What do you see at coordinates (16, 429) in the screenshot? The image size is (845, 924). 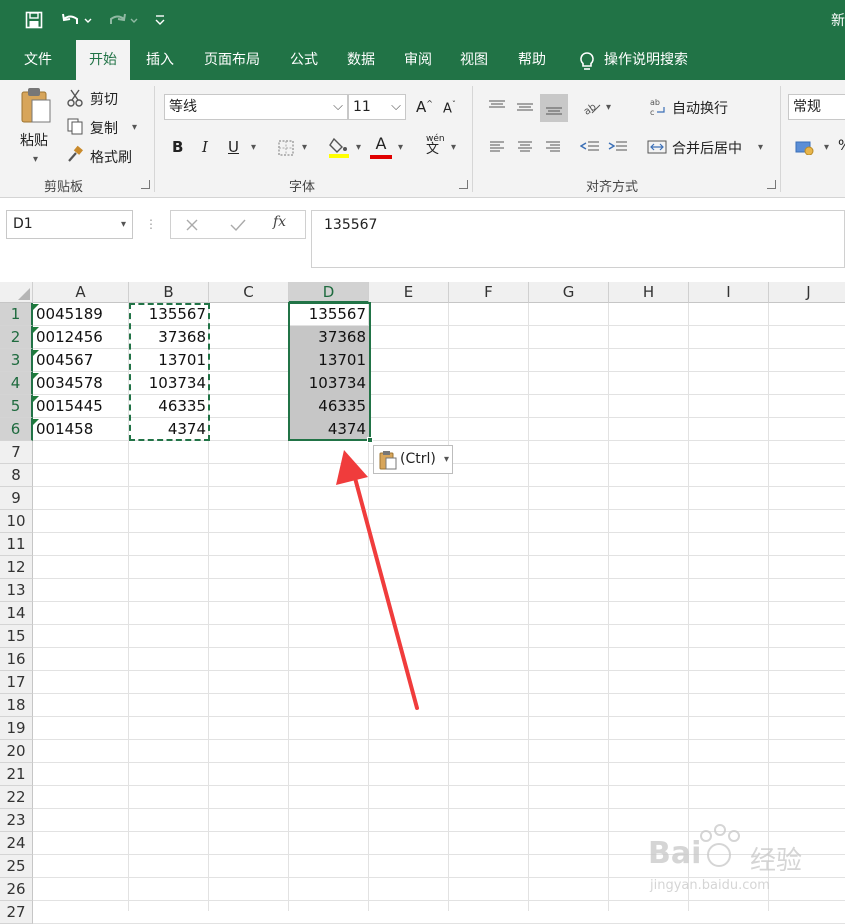 I see `row-header-6: 6` at bounding box center [16, 429].